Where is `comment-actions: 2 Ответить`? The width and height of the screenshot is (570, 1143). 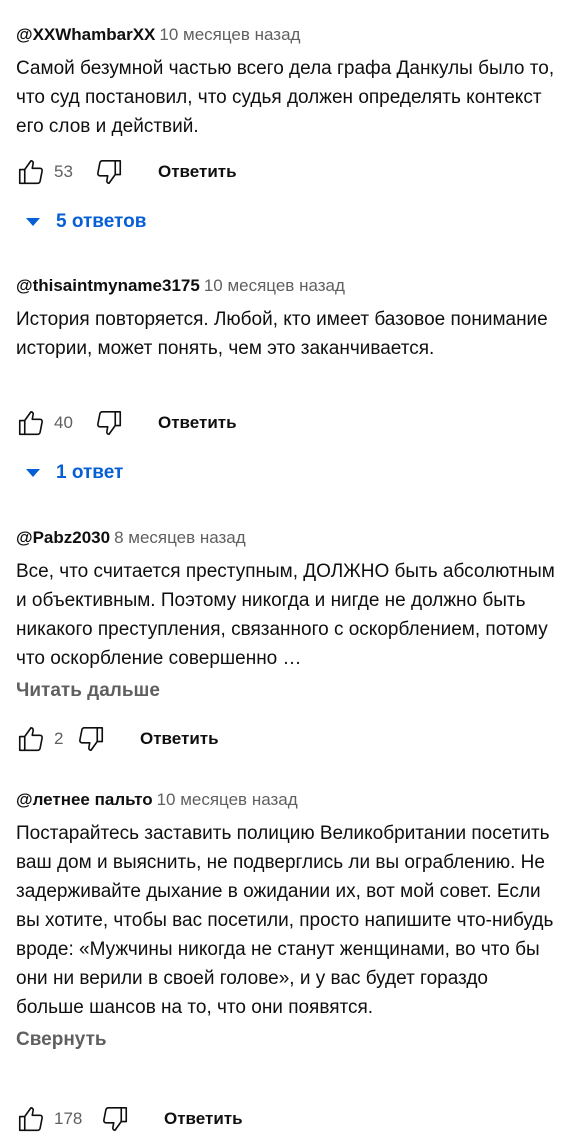
comment-actions: 2 Ответить is located at coordinates (117, 739).